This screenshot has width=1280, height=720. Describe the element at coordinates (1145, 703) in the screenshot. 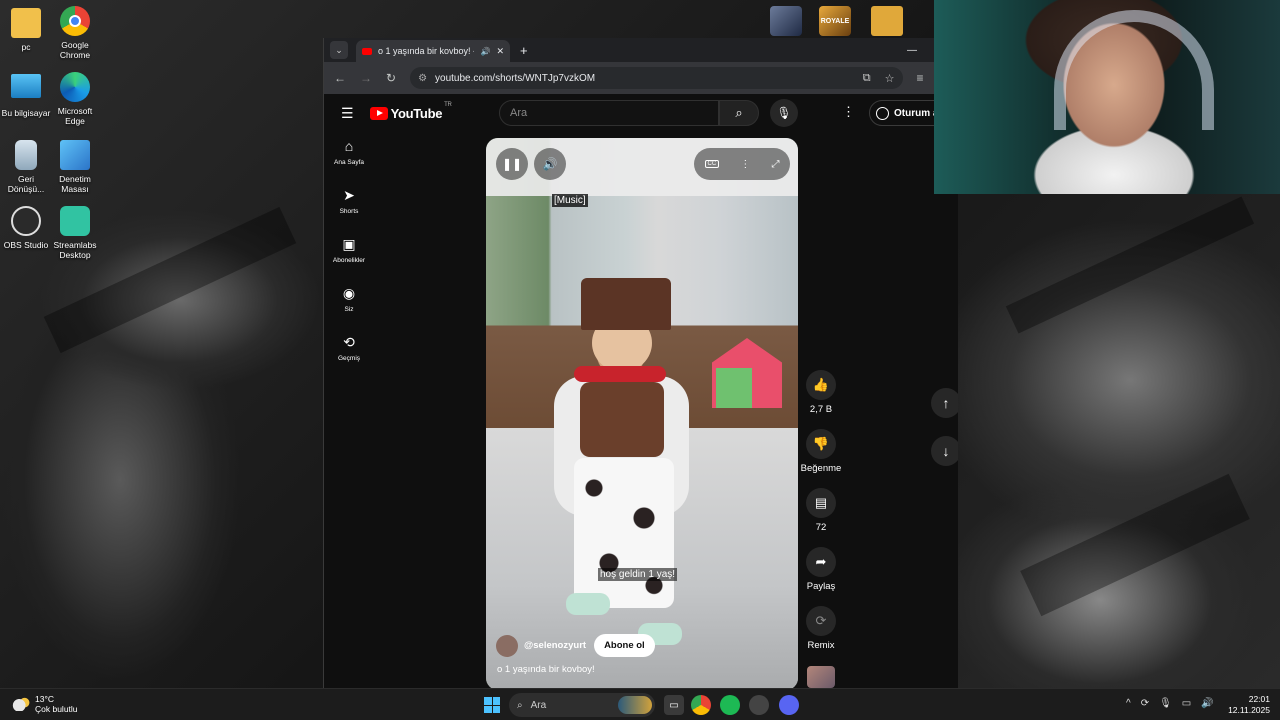

I see `sync-icon: ⟳` at that location.